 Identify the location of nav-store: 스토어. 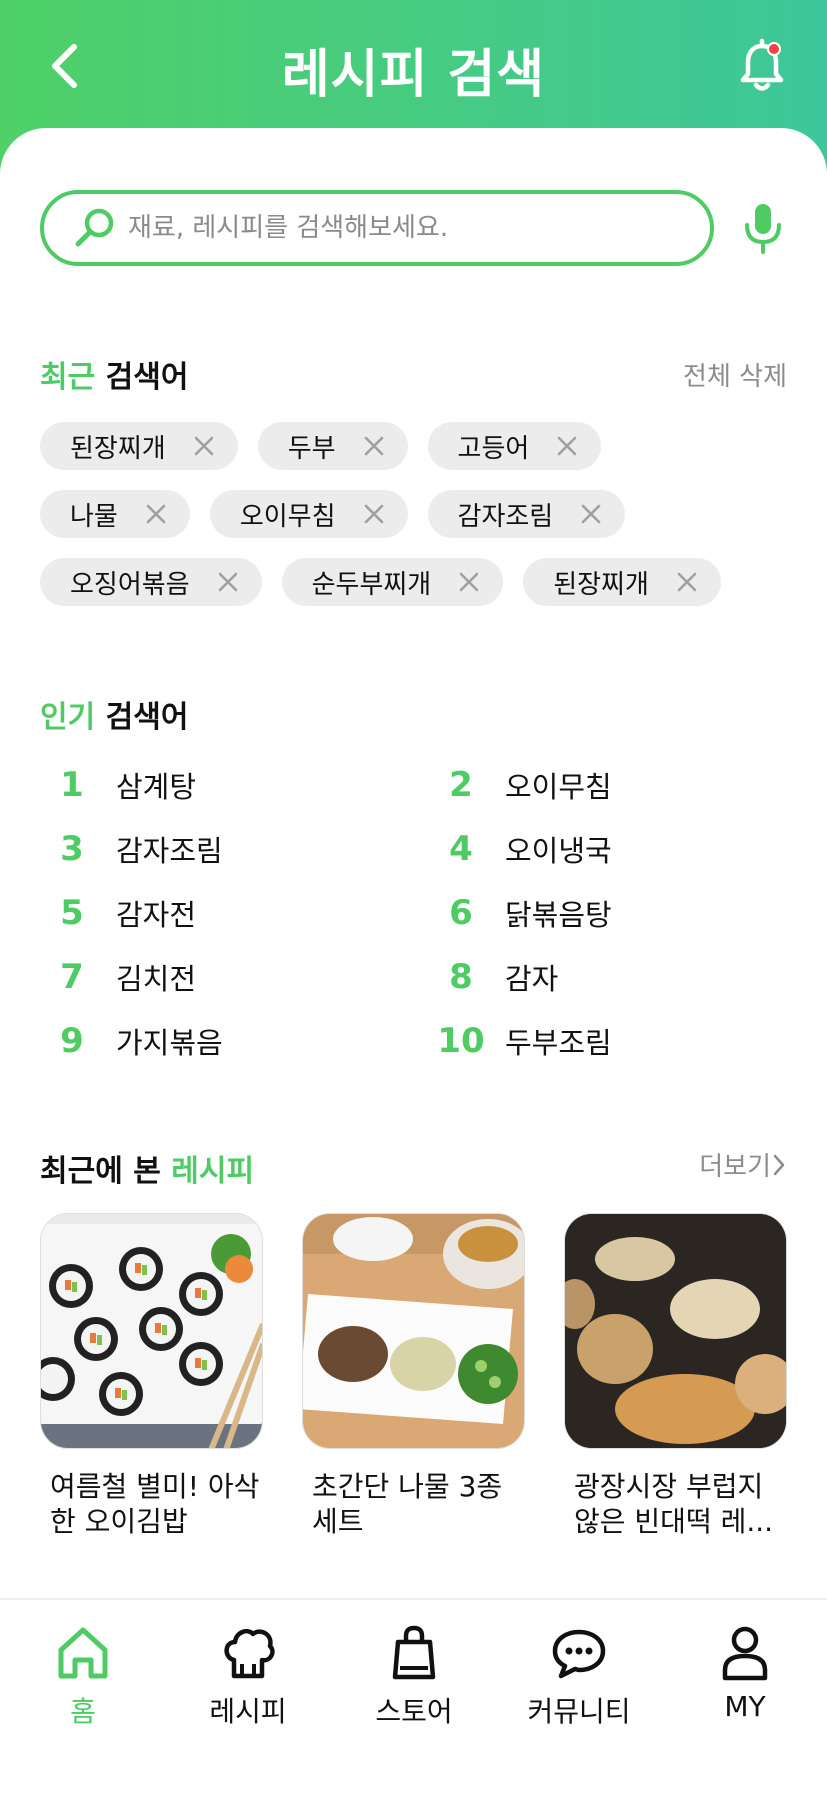
(414, 1677).